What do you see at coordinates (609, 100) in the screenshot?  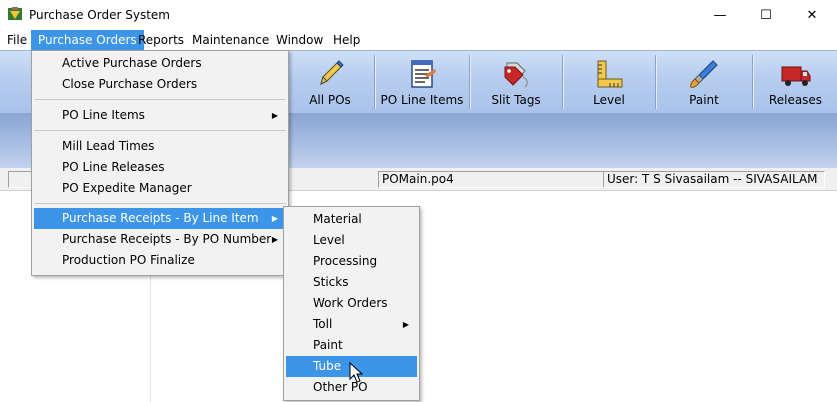 I see `level-label: Level` at bounding box center [609, 100].